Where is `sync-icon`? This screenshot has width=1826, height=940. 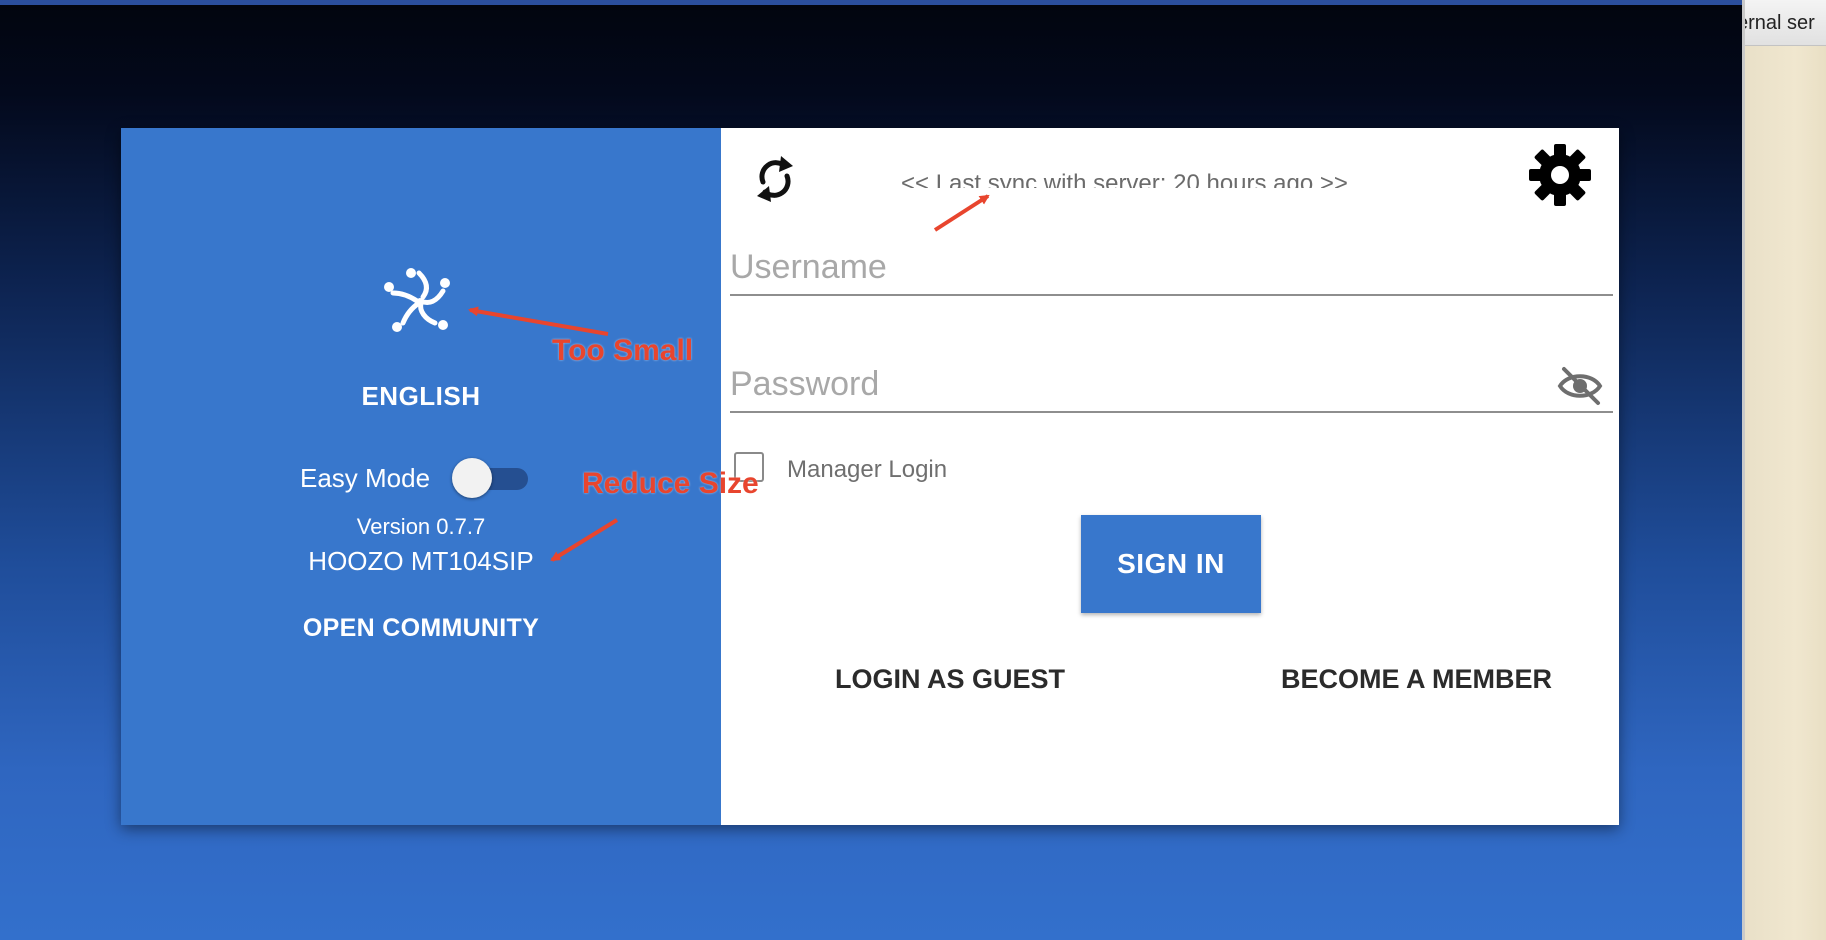 sync-icon is located at coordinates (775, 179).